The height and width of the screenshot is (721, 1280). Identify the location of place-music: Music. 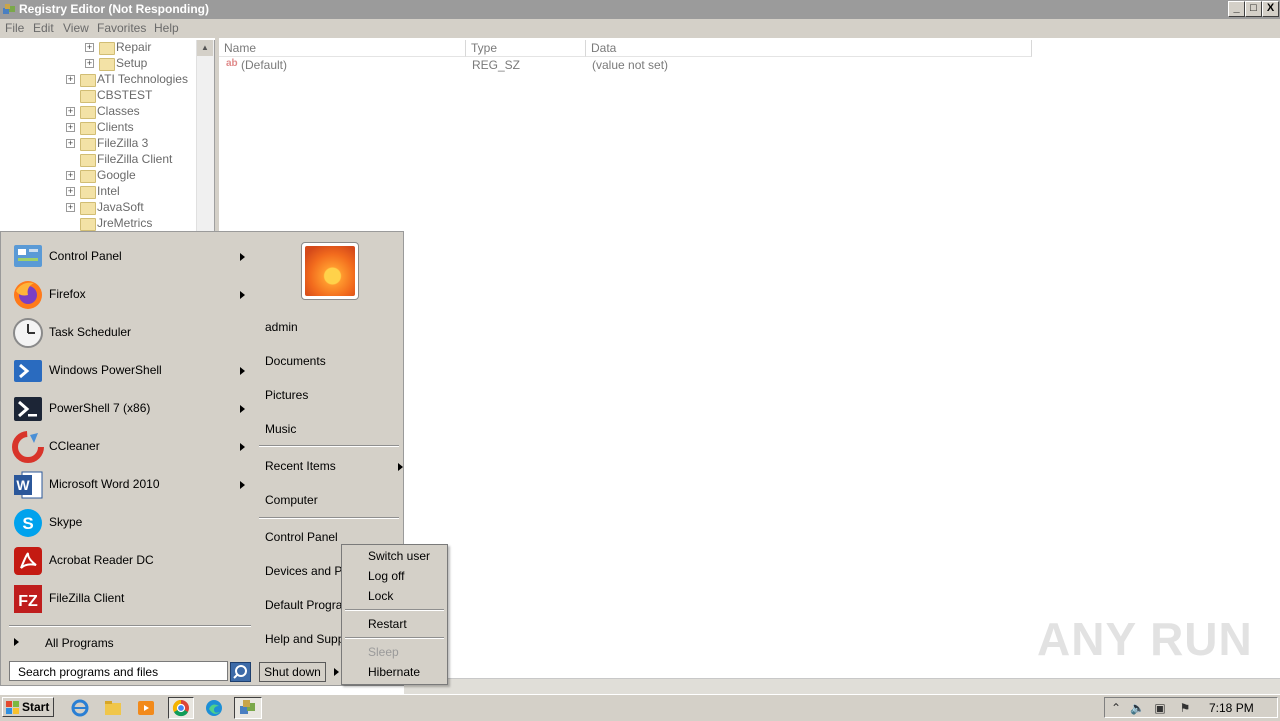
(280, 431).